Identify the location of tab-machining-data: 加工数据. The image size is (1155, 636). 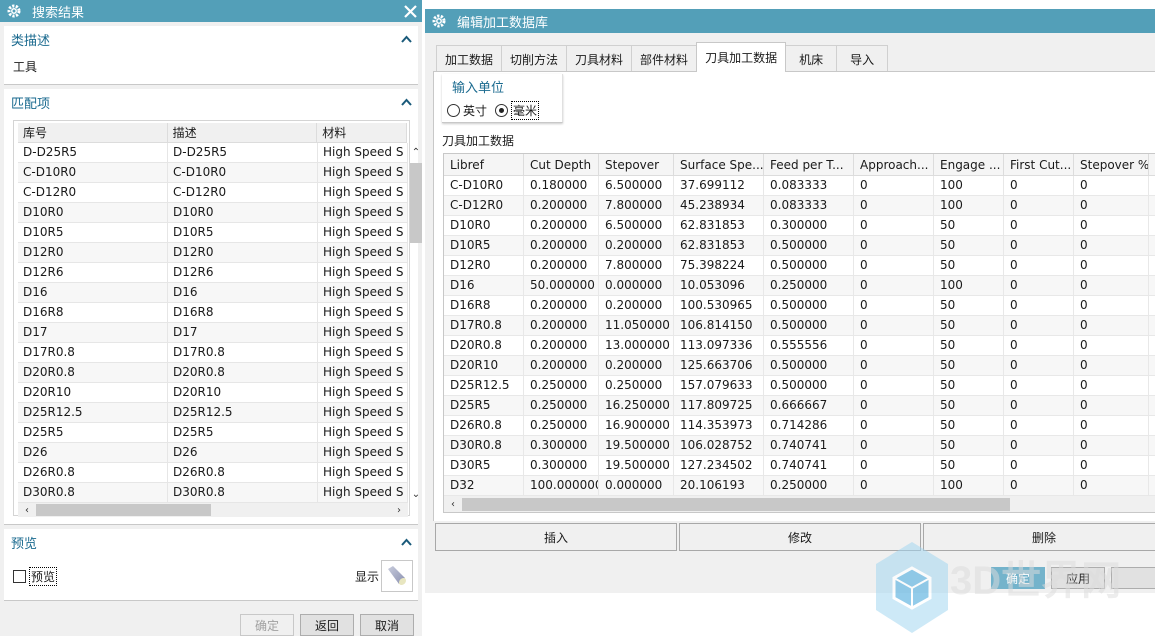
(469, 58).